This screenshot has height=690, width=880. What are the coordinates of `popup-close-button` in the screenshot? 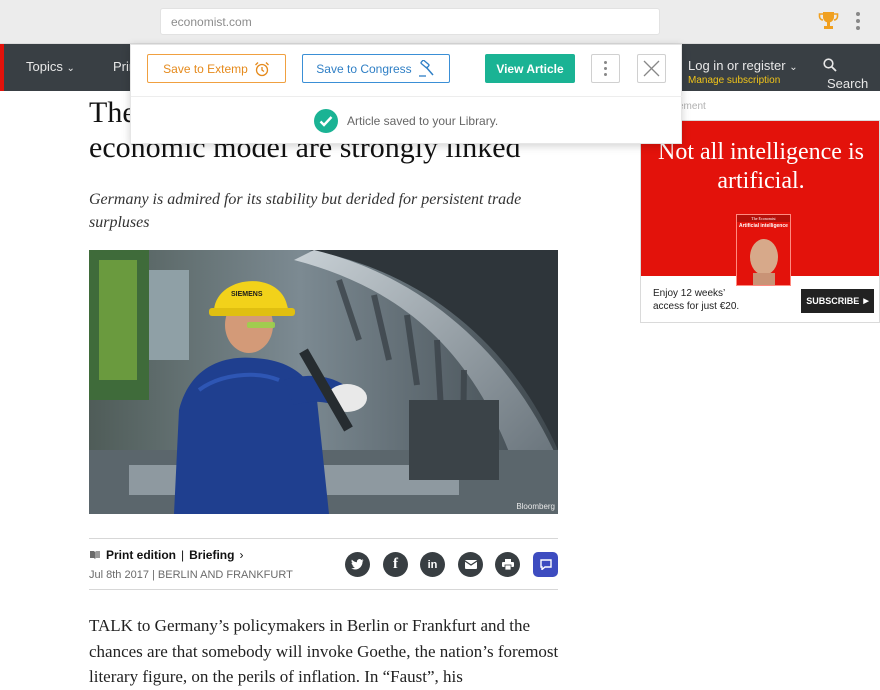 It's located at (651, 68).